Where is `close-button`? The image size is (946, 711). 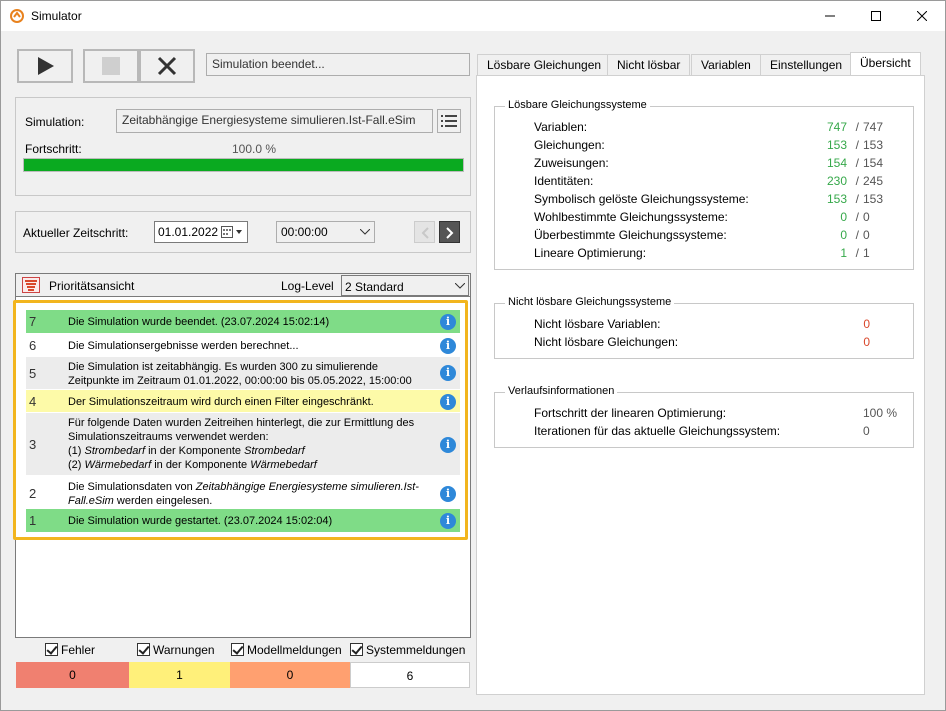 close-button is located at coordinates (922, 16).